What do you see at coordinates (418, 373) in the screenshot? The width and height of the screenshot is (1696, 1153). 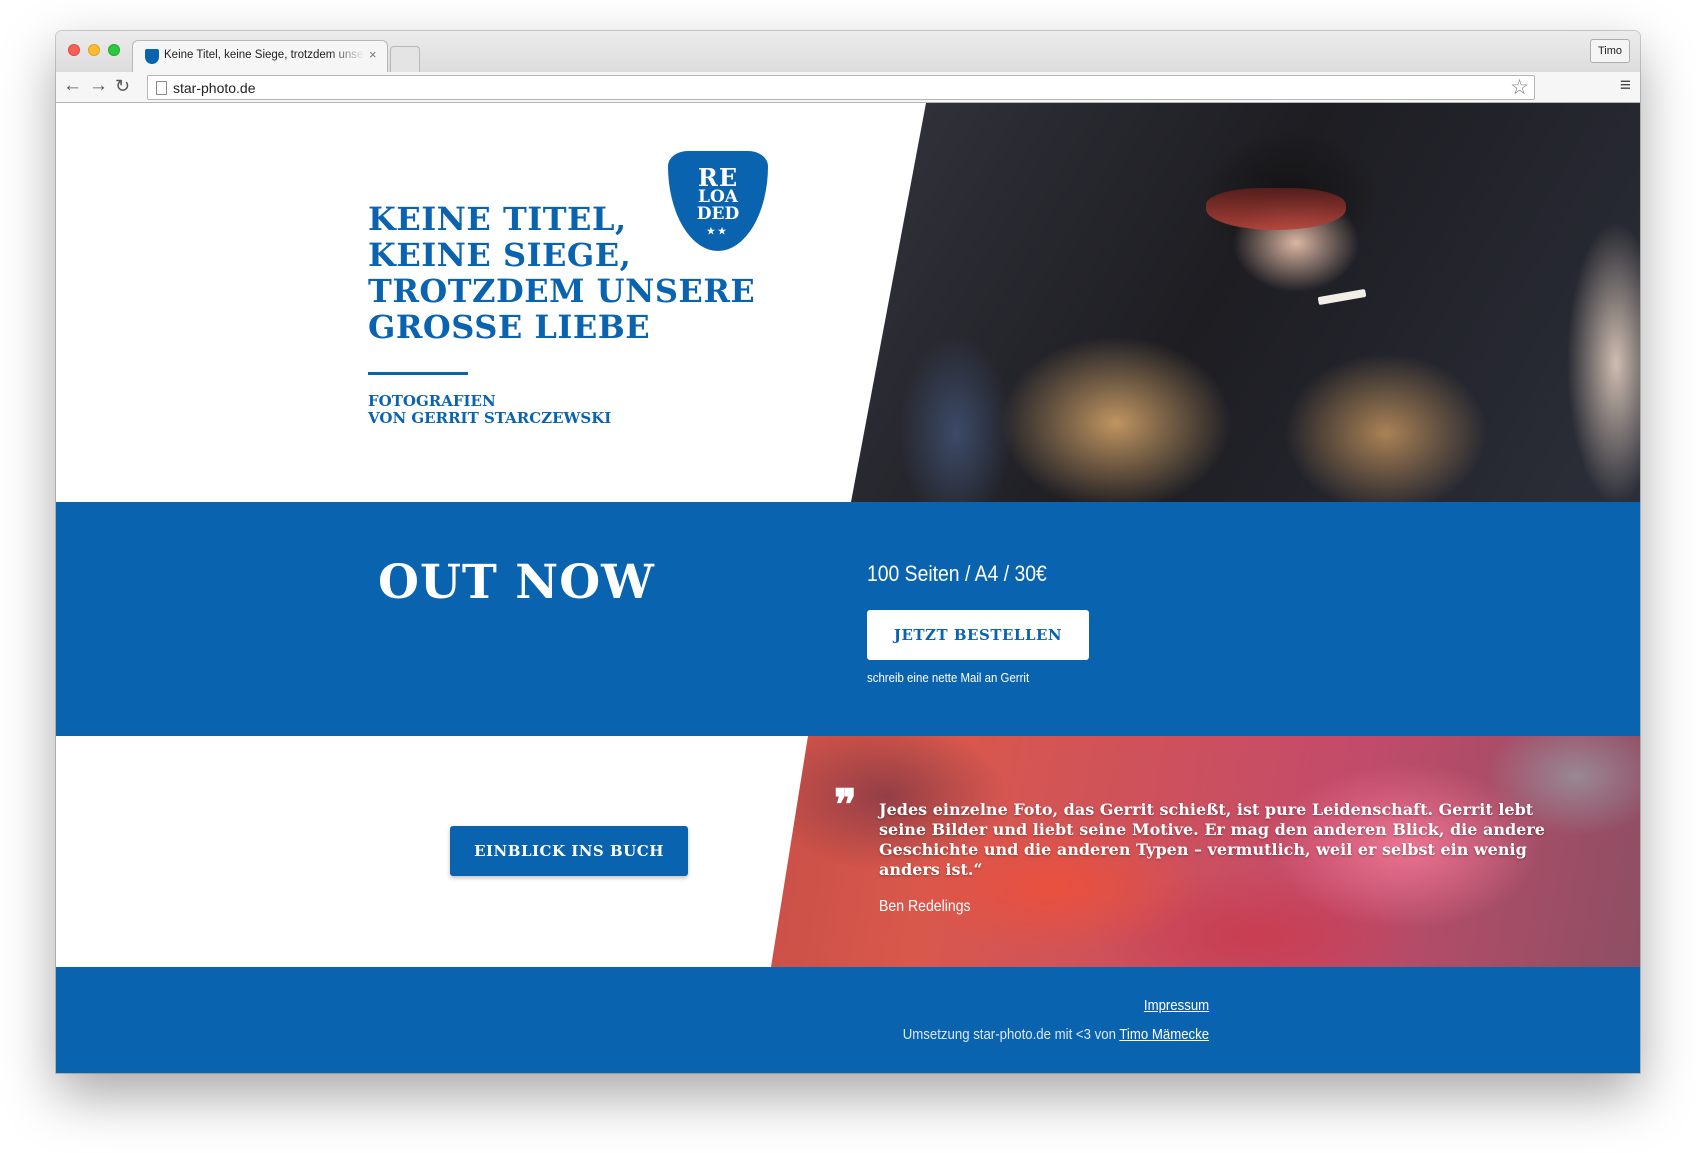 I see `hero-divider` at bounding box center [418, 373].